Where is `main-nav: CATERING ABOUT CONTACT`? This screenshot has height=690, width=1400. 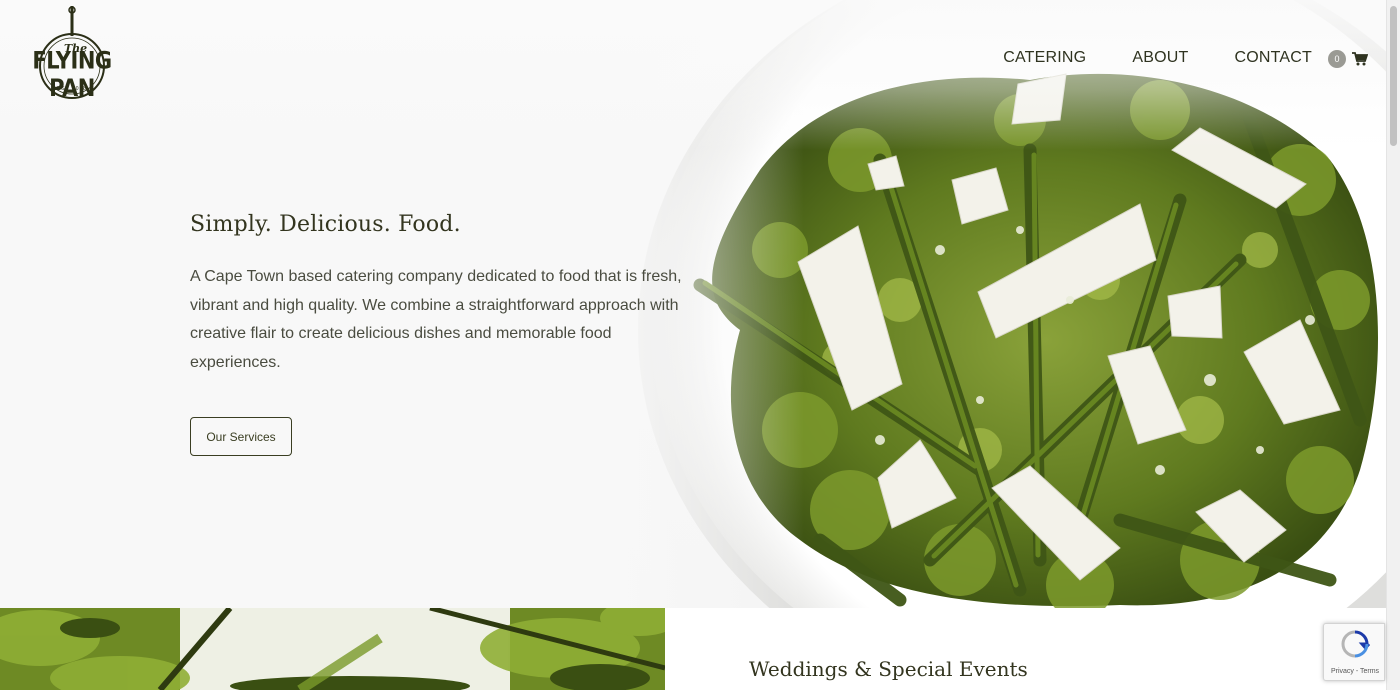 main-nav: CATERING ABOUT CONTACT is located at coordinates (1157, 58).